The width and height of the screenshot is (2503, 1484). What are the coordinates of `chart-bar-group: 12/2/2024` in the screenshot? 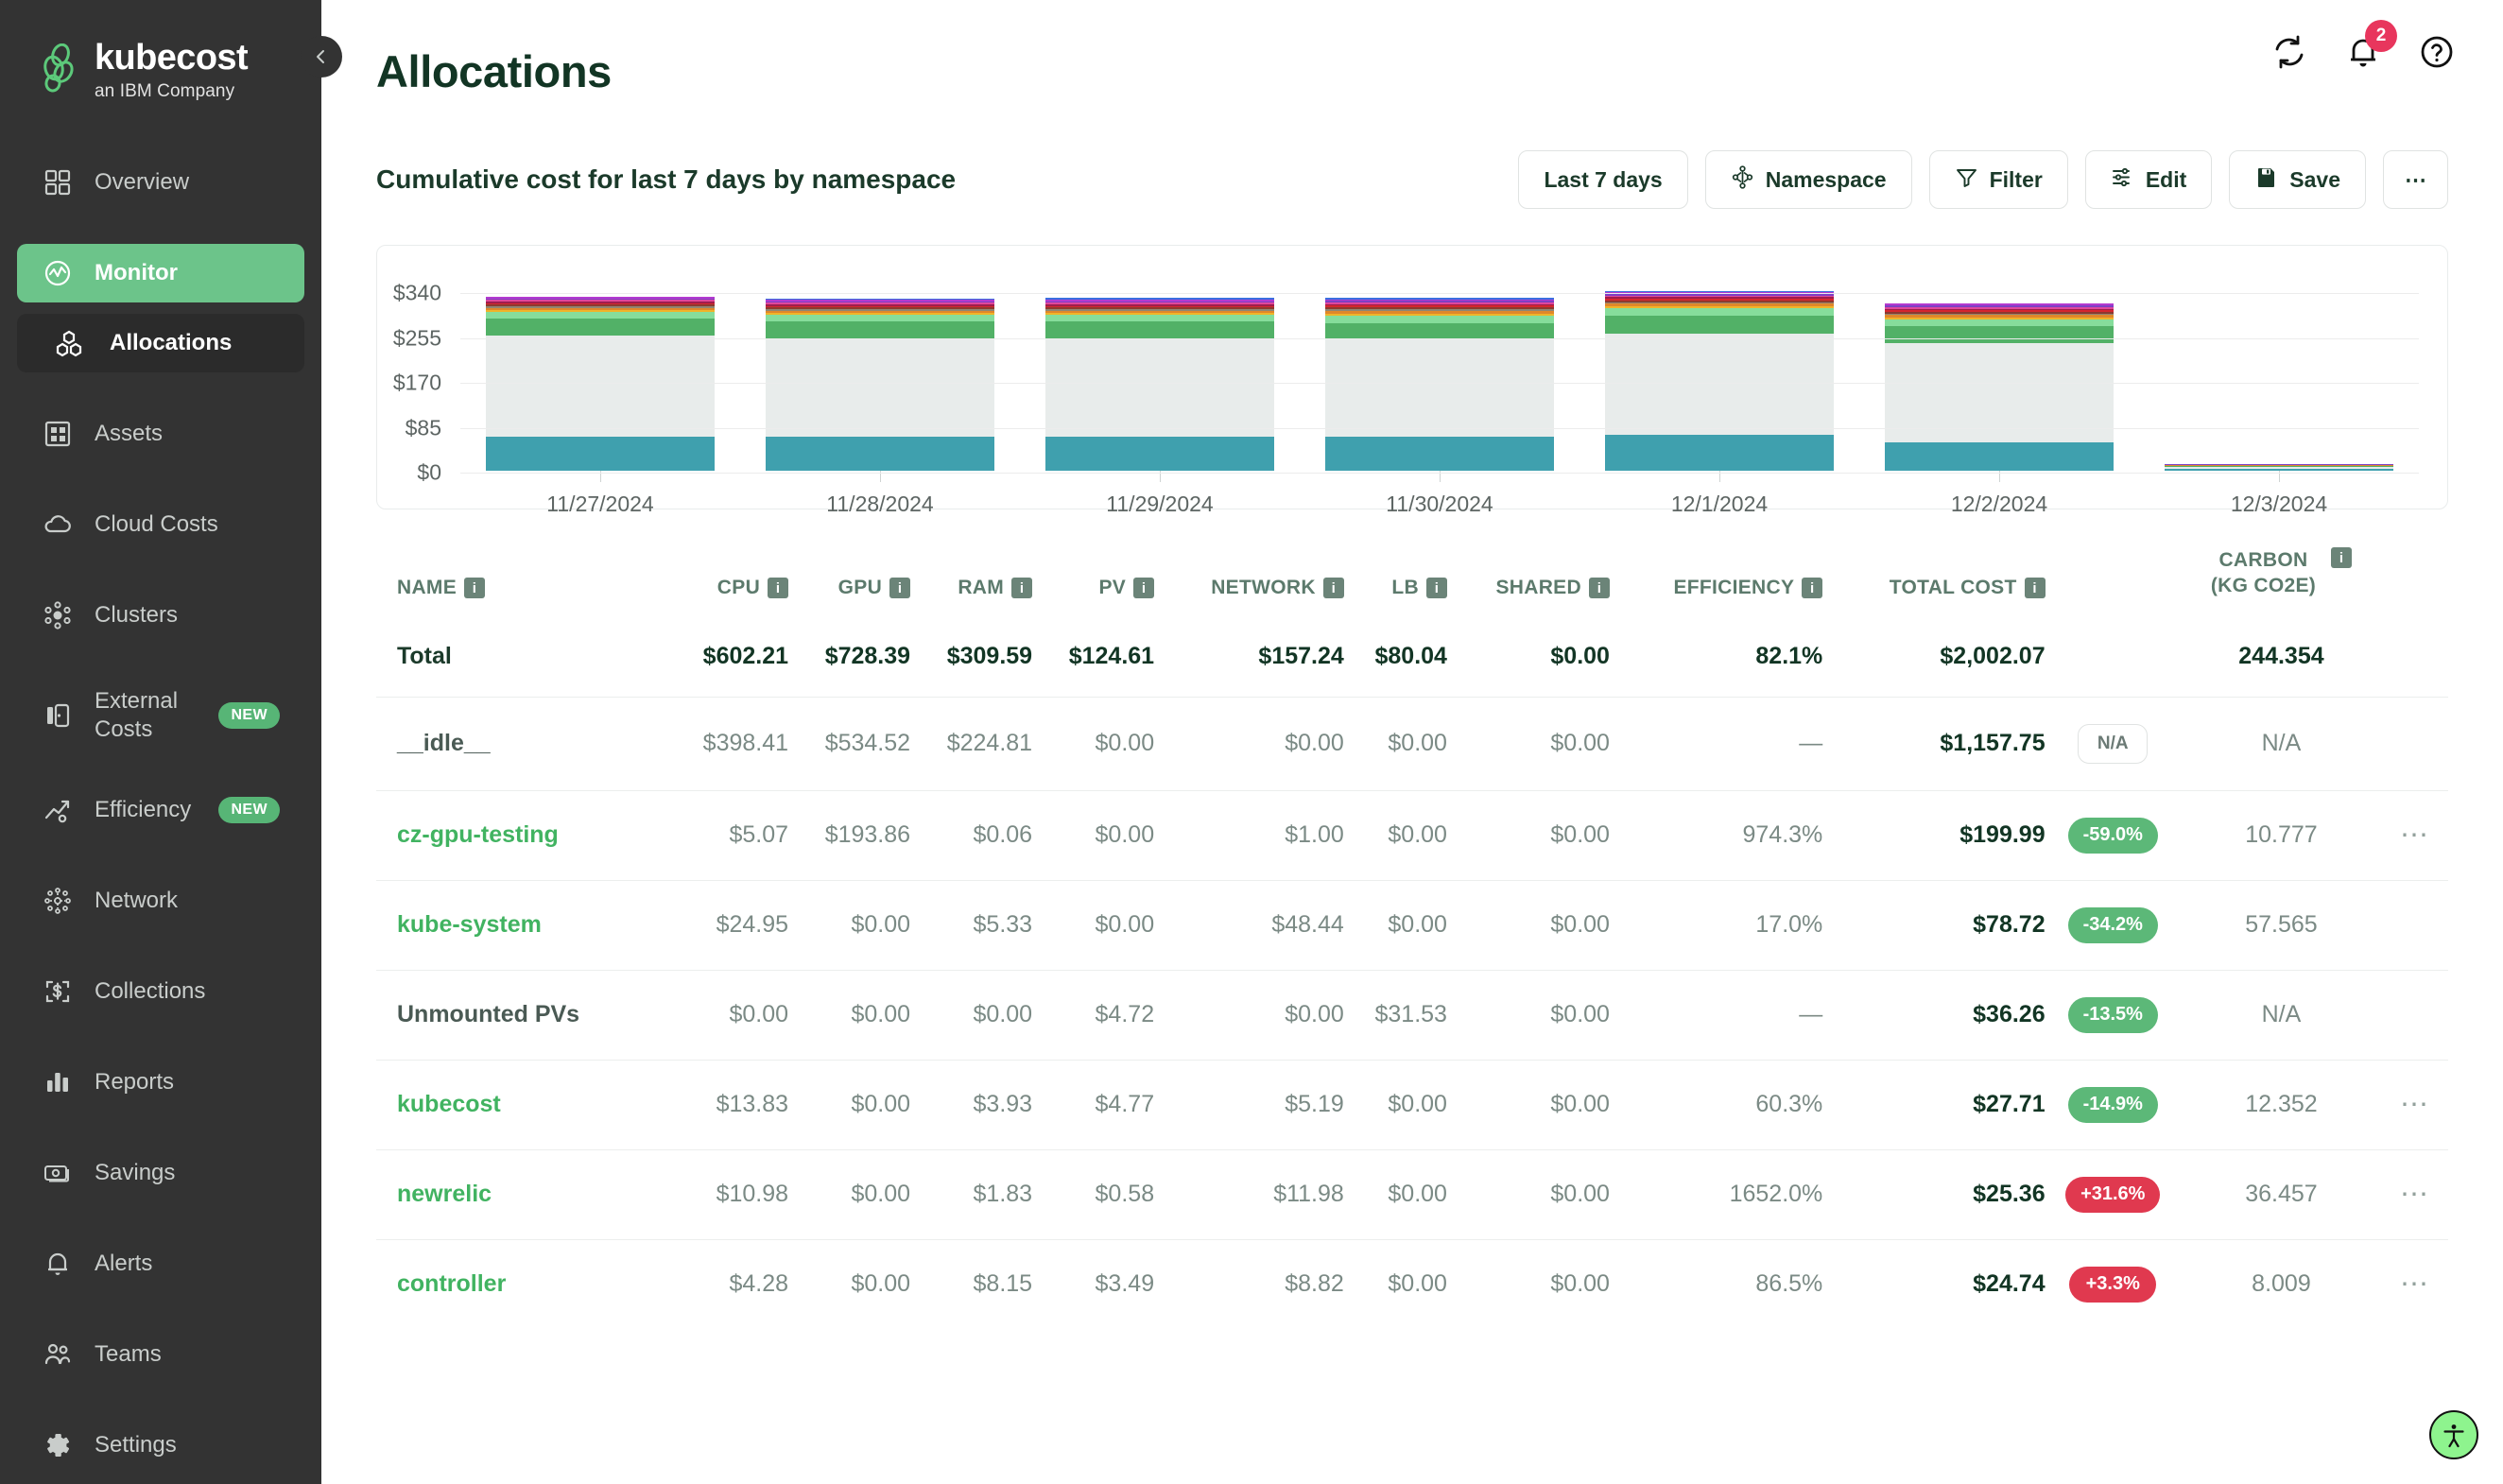 It's located at (1999, 404).